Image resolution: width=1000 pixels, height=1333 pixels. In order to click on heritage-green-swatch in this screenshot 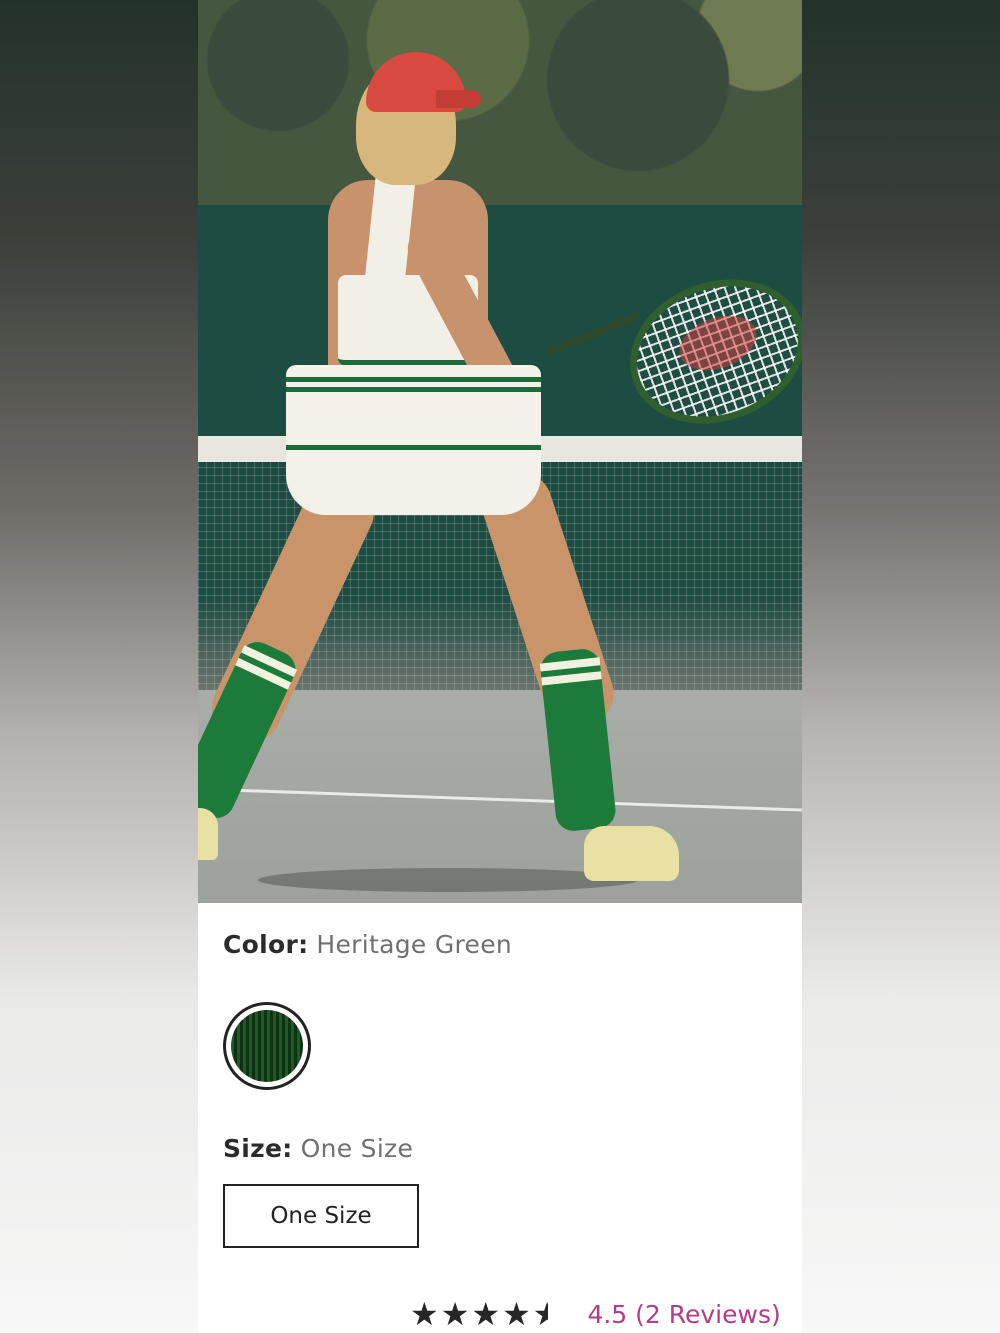, I will do `click(267, 1046)`.